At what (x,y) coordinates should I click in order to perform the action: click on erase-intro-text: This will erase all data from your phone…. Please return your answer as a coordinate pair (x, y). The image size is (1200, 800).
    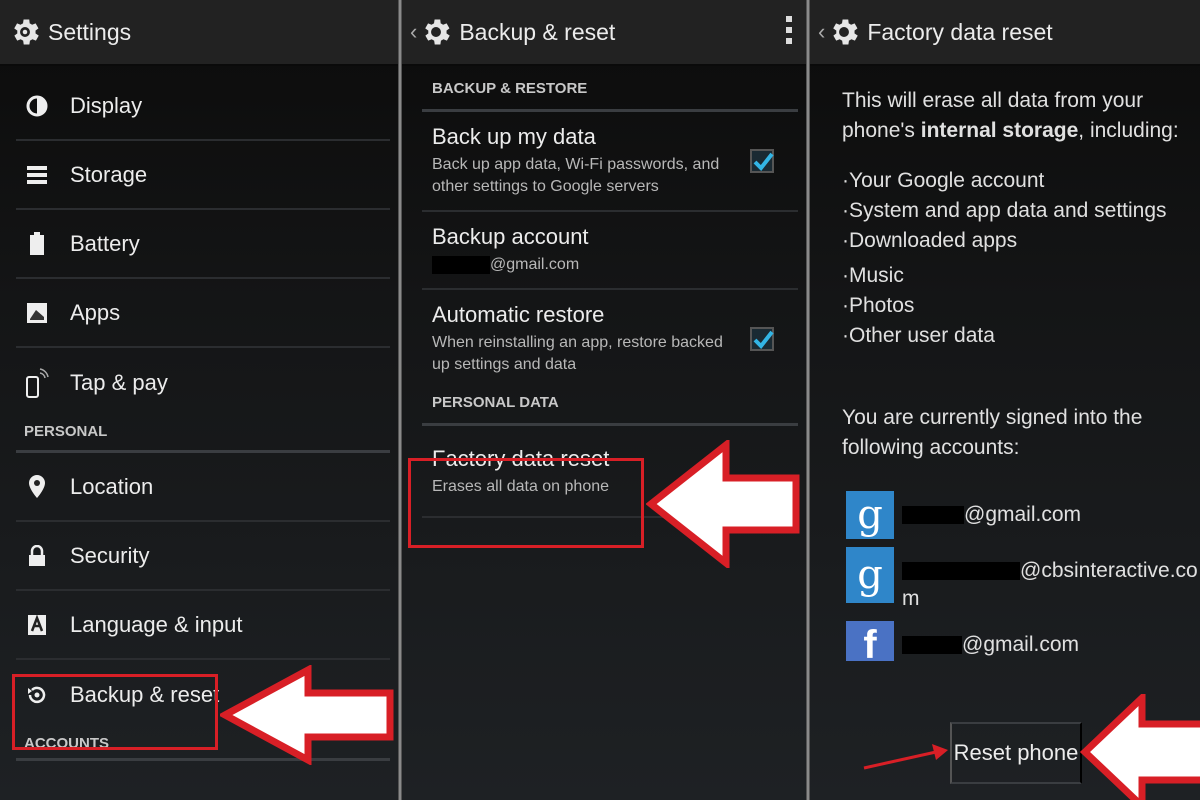
    Looking at the image, I should click on (1011, 116).